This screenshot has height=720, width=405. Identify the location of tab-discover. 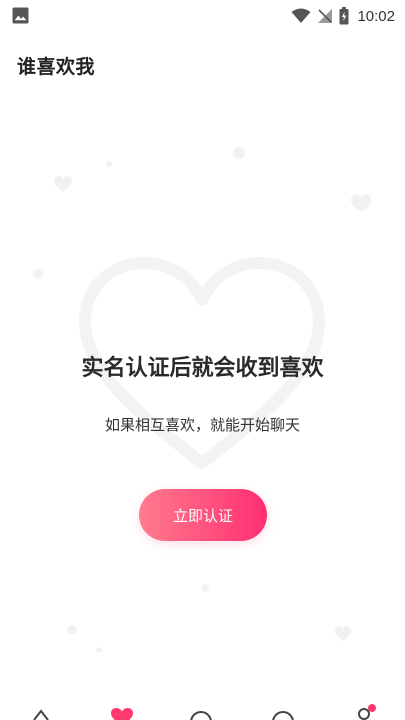
(283, 712).